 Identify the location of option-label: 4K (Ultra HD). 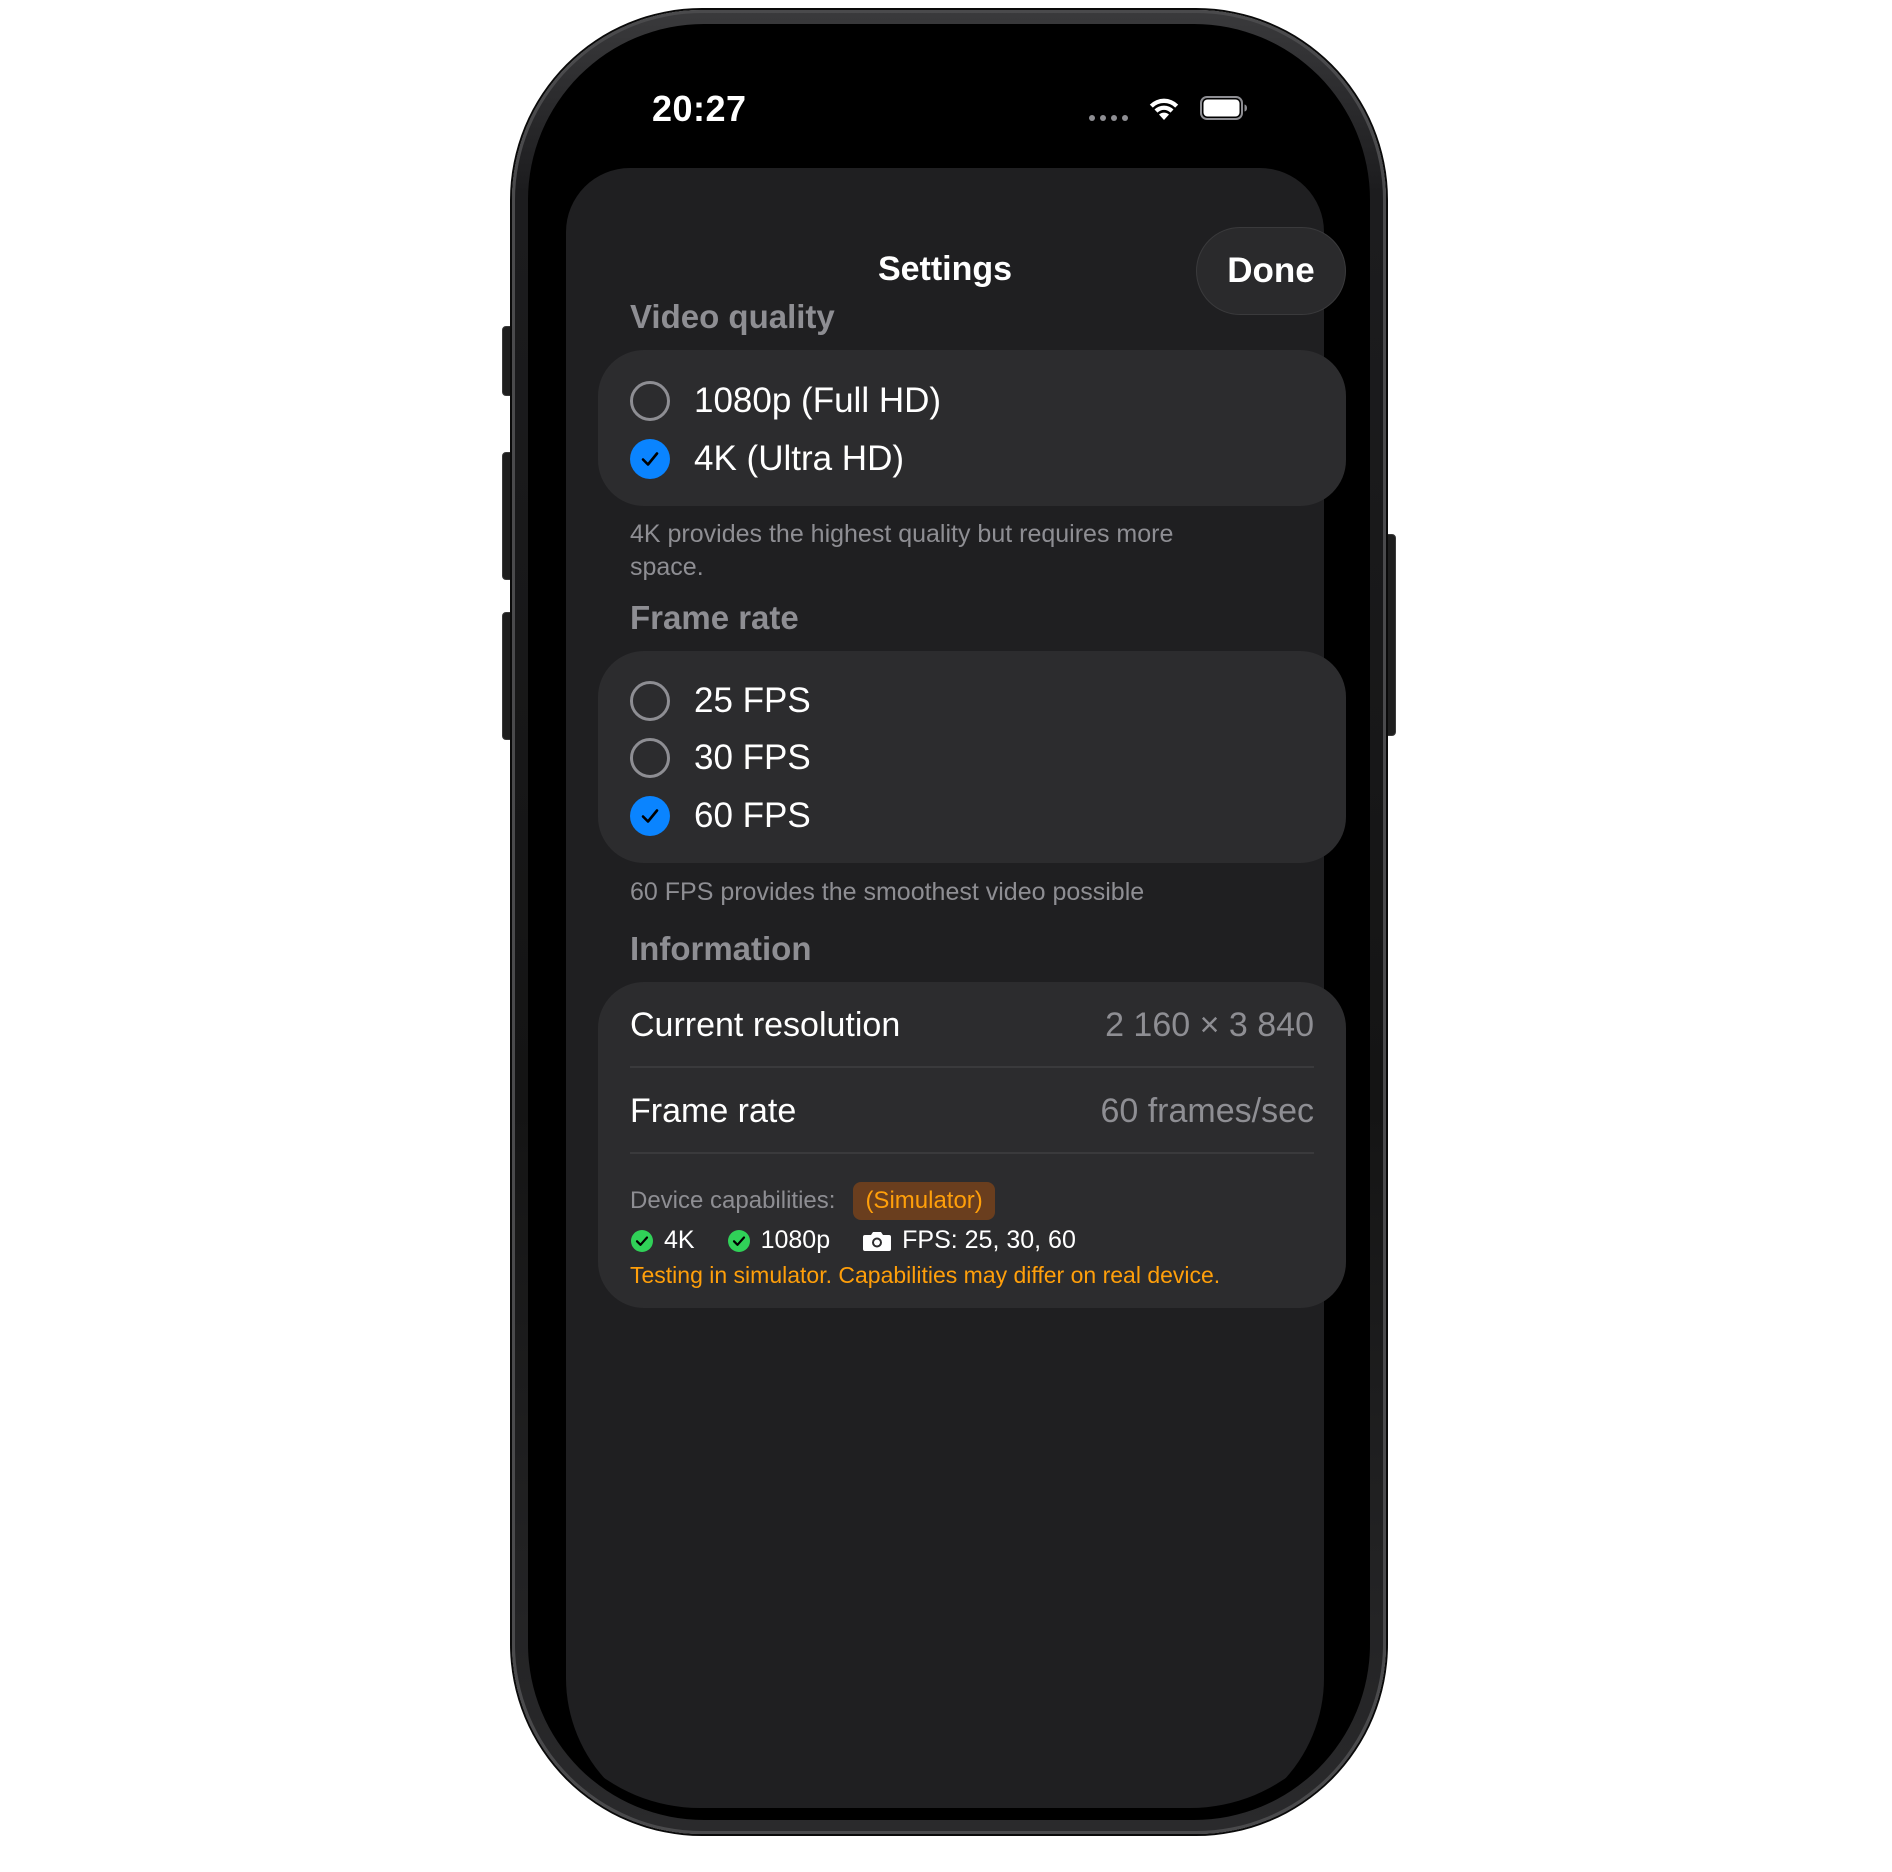
(799, 458).